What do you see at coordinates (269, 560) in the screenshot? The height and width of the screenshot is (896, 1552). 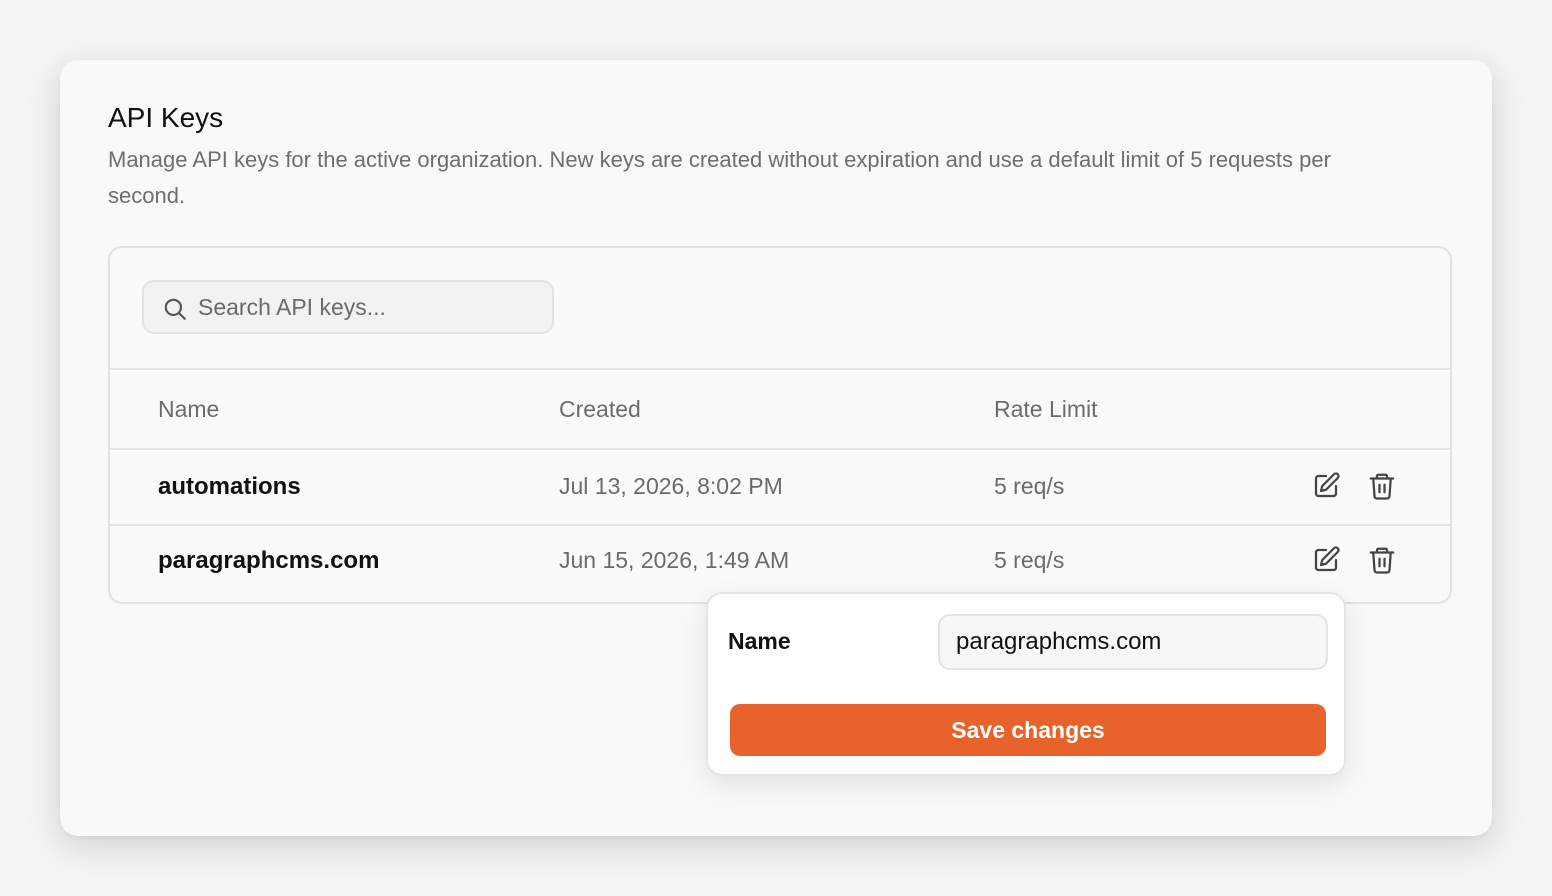 I see `key-name: paragraphcms.com` at bounding box center [269, 560].